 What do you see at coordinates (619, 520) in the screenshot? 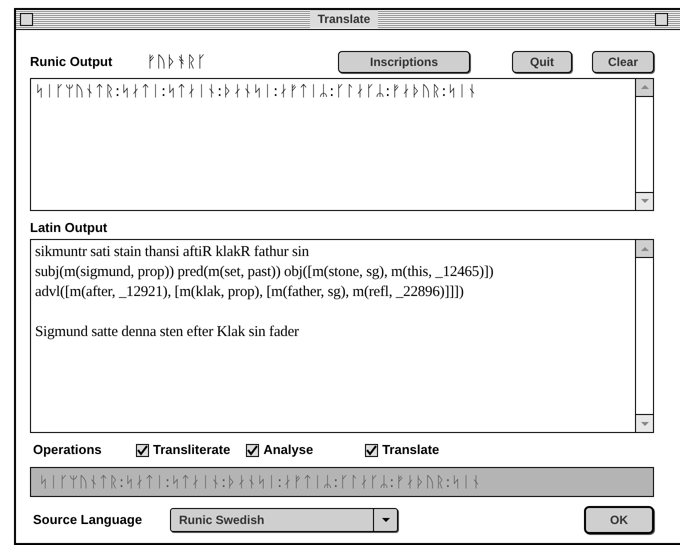
I see `ok-button: OK` at bounding box center [619, 520].